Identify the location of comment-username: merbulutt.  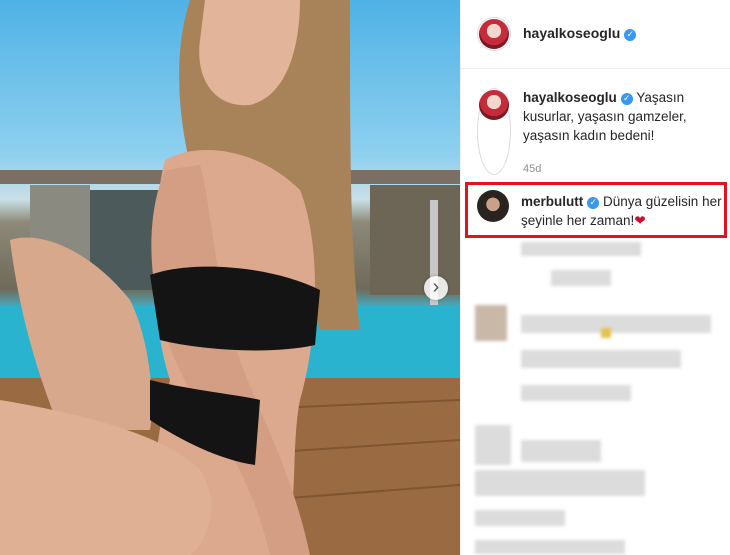
(552, 201).